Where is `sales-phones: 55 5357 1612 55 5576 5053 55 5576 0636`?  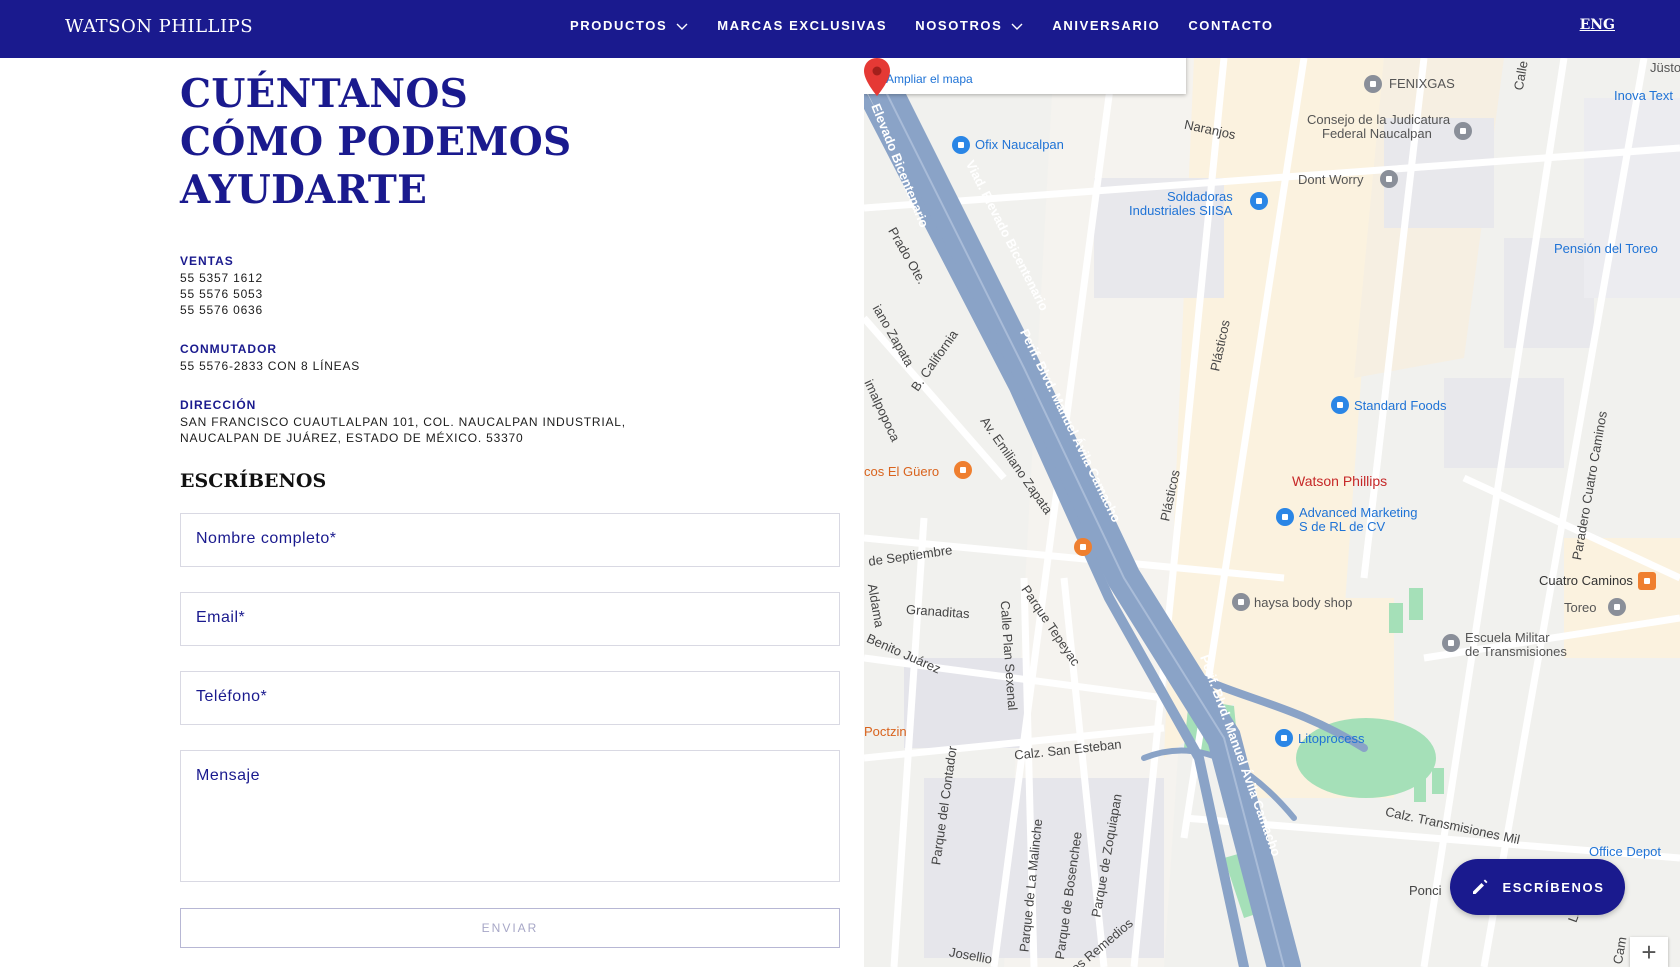 sales-phones: 55 5357 1612 55 5576 5053 55 5576 0636 is located at coordinates (221, 294).